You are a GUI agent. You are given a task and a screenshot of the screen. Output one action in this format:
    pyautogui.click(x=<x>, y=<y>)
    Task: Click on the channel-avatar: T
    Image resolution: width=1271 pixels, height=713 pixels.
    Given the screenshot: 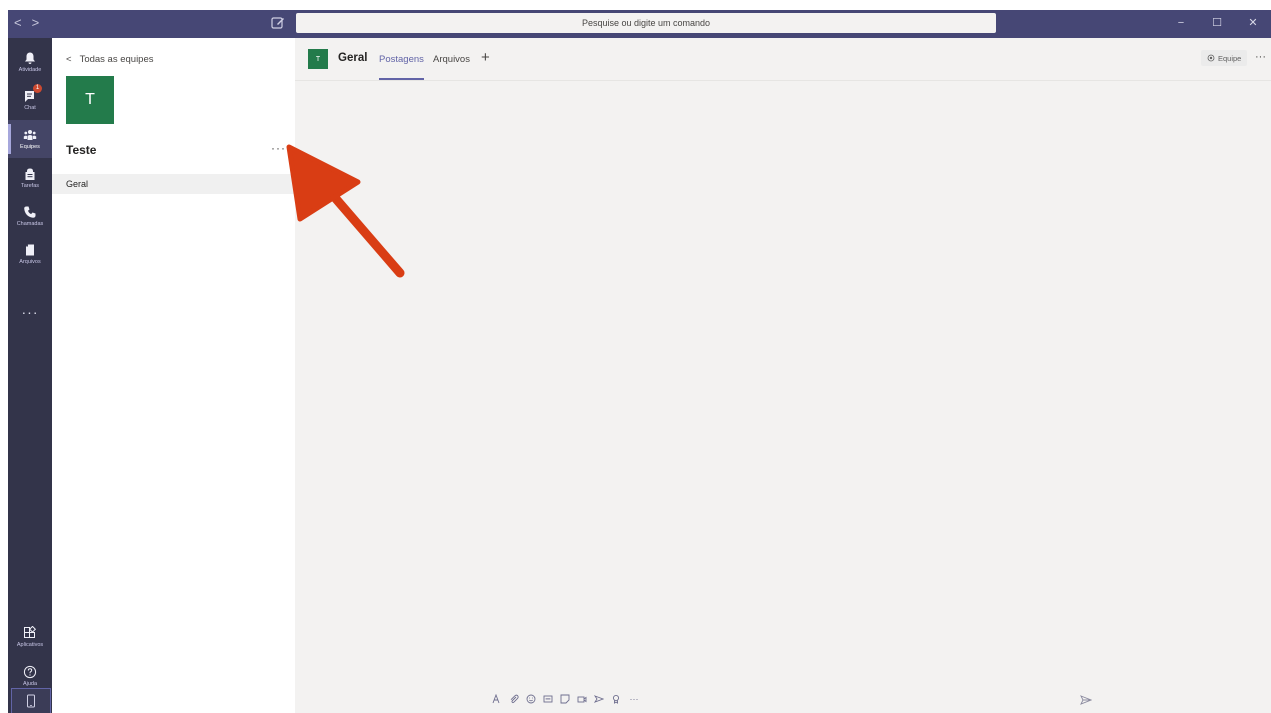 What is the action you would take?
    pyautogui.click(x=318, y=59)
    